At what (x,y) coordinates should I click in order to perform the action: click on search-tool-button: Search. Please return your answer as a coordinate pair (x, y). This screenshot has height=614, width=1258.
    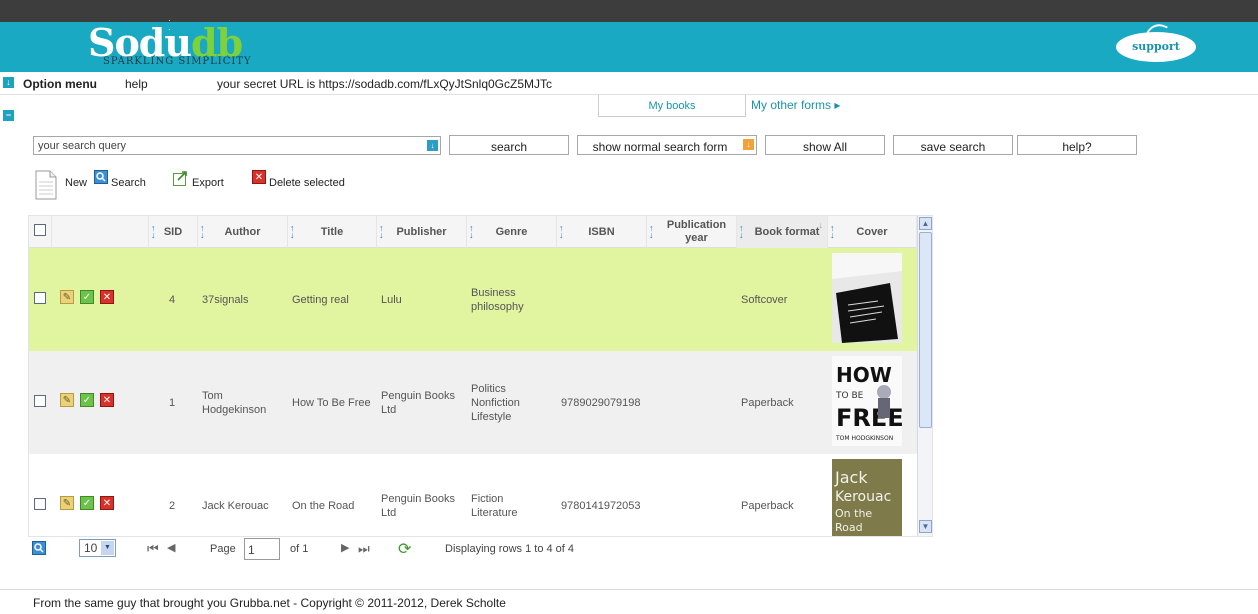
    Looking at the image, I should click on (120, 179).